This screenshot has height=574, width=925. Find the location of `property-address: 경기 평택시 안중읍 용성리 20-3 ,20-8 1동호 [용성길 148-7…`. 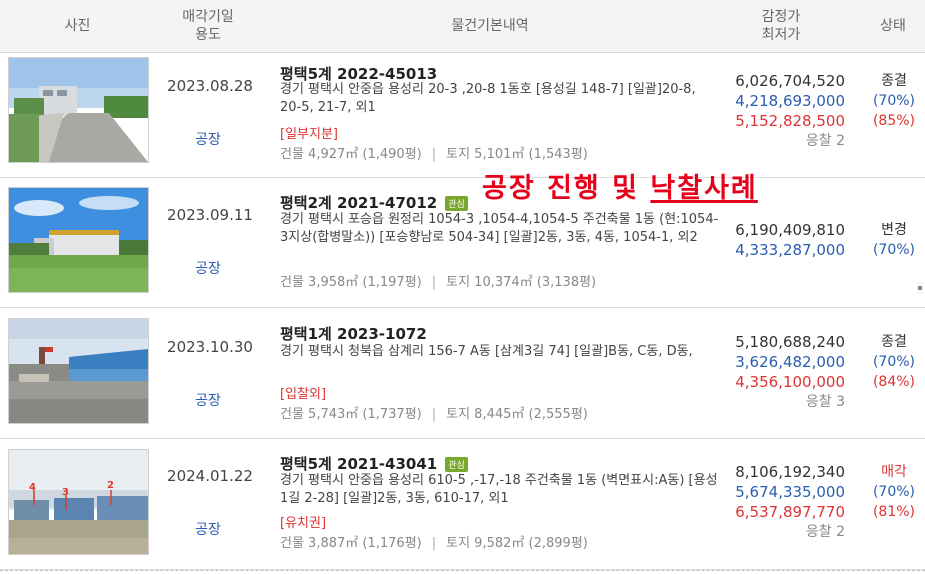

property-address: 경기 평택시 안중읍 용성리 20-3 ,20-8 1동호 [용성길 148-7… is located at coordinates (488, 98).